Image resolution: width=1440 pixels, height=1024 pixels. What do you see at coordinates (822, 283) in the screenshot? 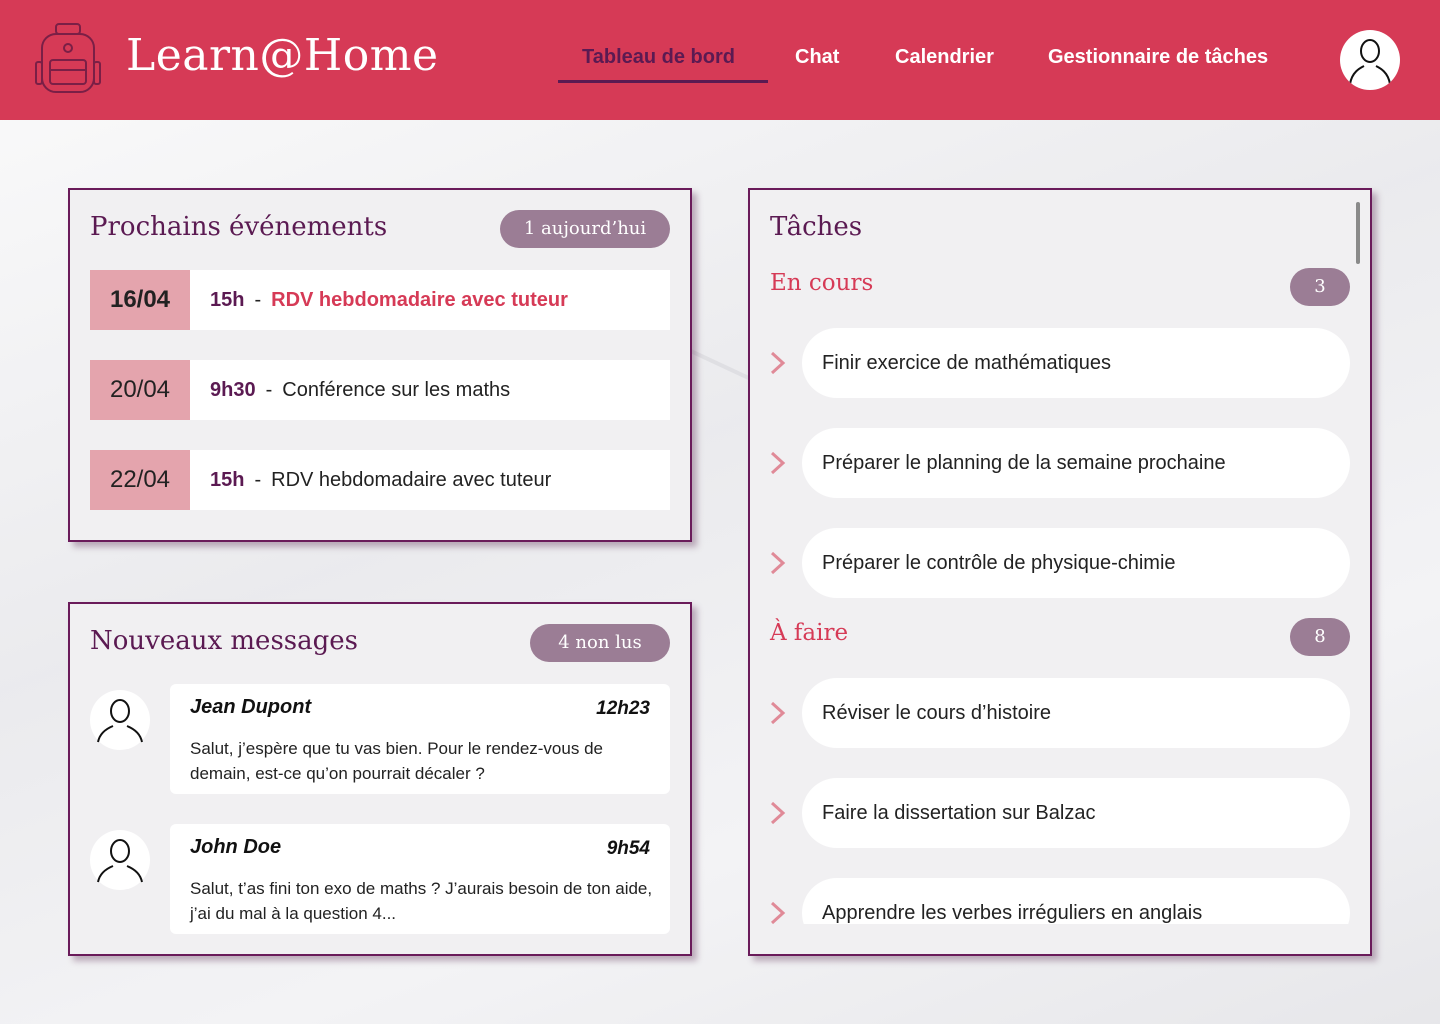
I see `section-title-en-cours: En cours` at bounding box center [822, 283].